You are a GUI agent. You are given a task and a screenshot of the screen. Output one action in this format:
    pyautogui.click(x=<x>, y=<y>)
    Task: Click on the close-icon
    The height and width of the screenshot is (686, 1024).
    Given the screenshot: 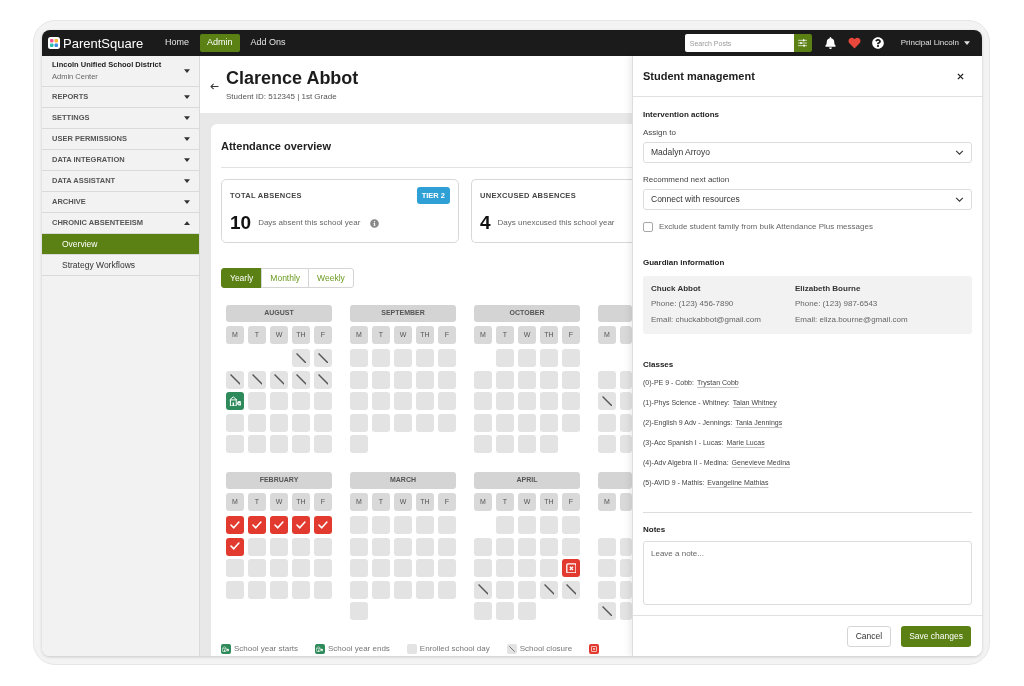 What is the action you would take?
    pyautogui.click(x=960, y=76)
    